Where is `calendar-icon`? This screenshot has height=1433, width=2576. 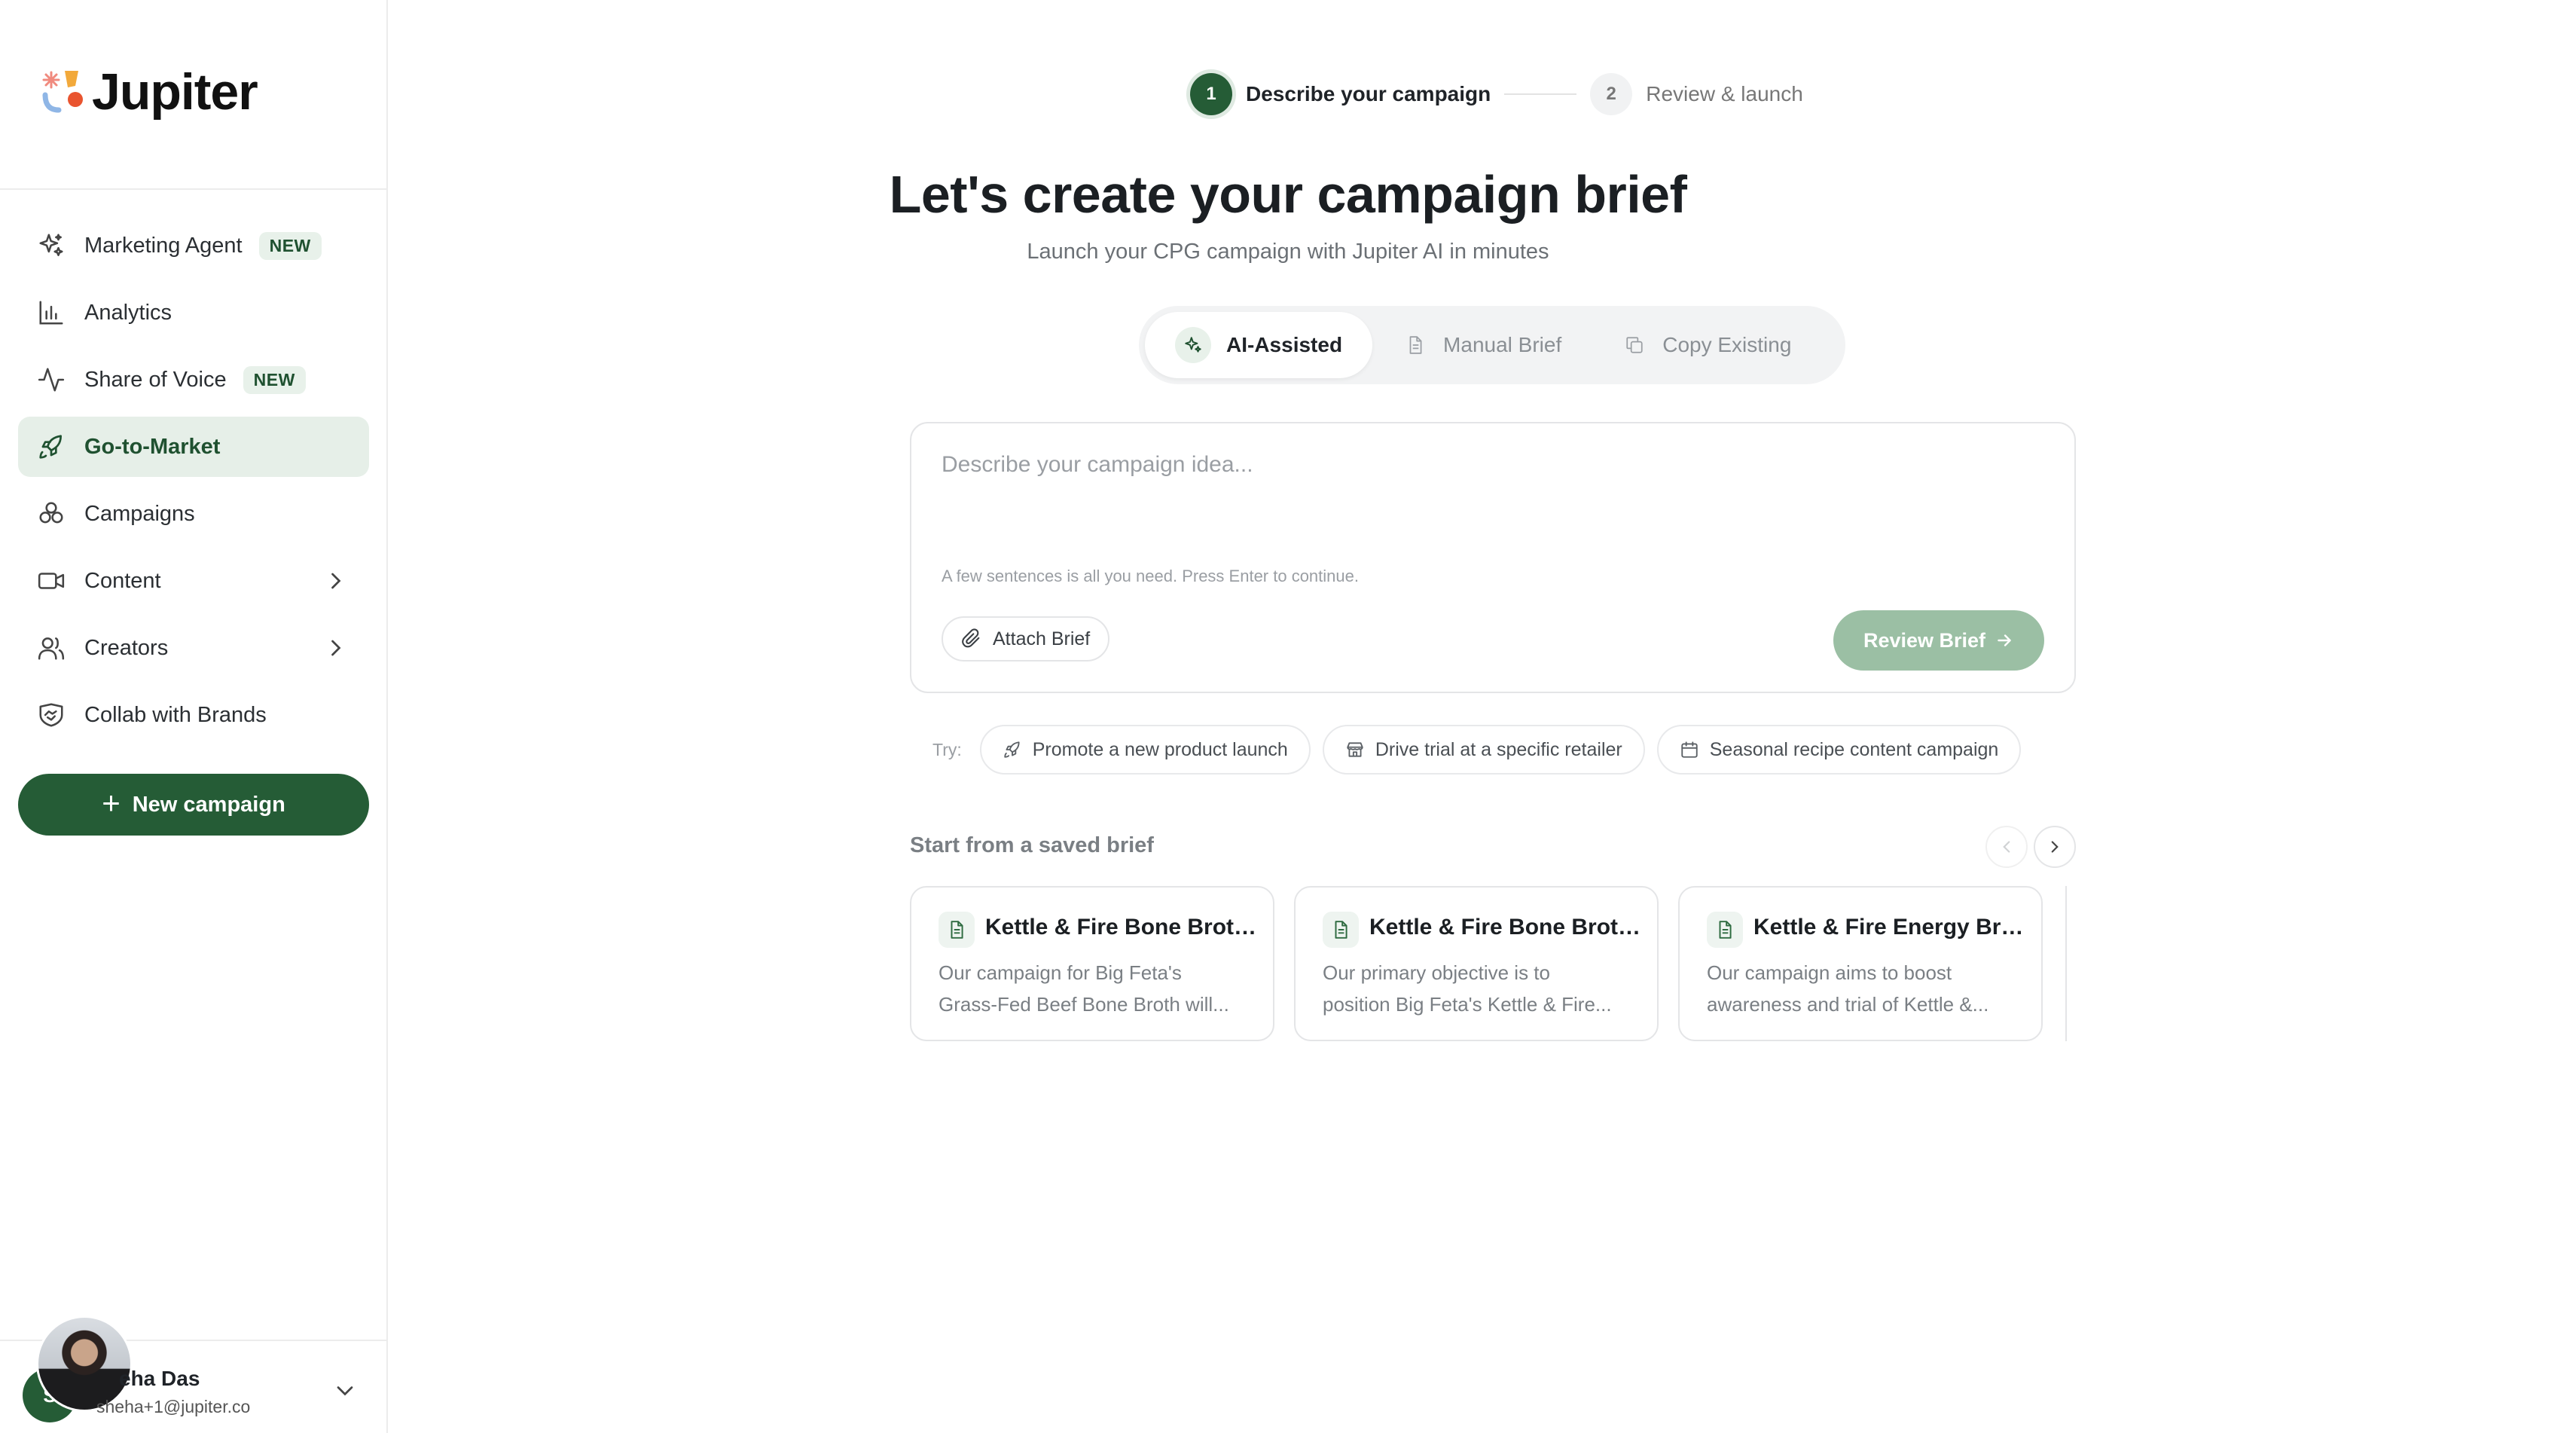
calendar-icon is located at coordinates (1689, 749).